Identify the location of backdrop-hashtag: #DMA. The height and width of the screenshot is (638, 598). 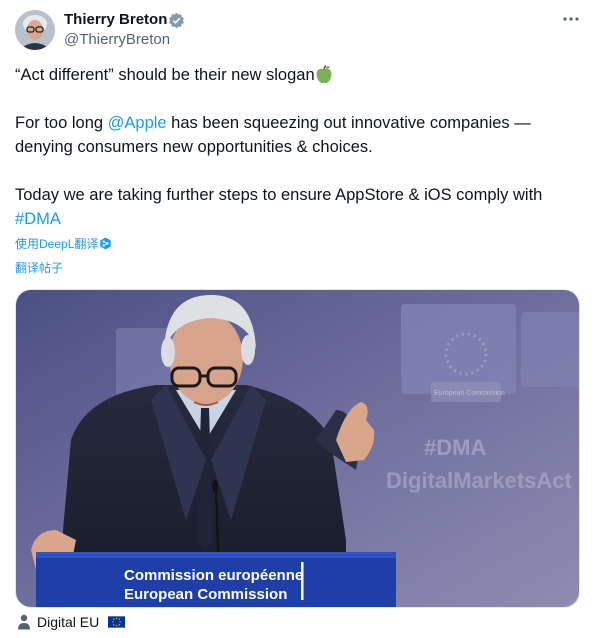
(455, 447).